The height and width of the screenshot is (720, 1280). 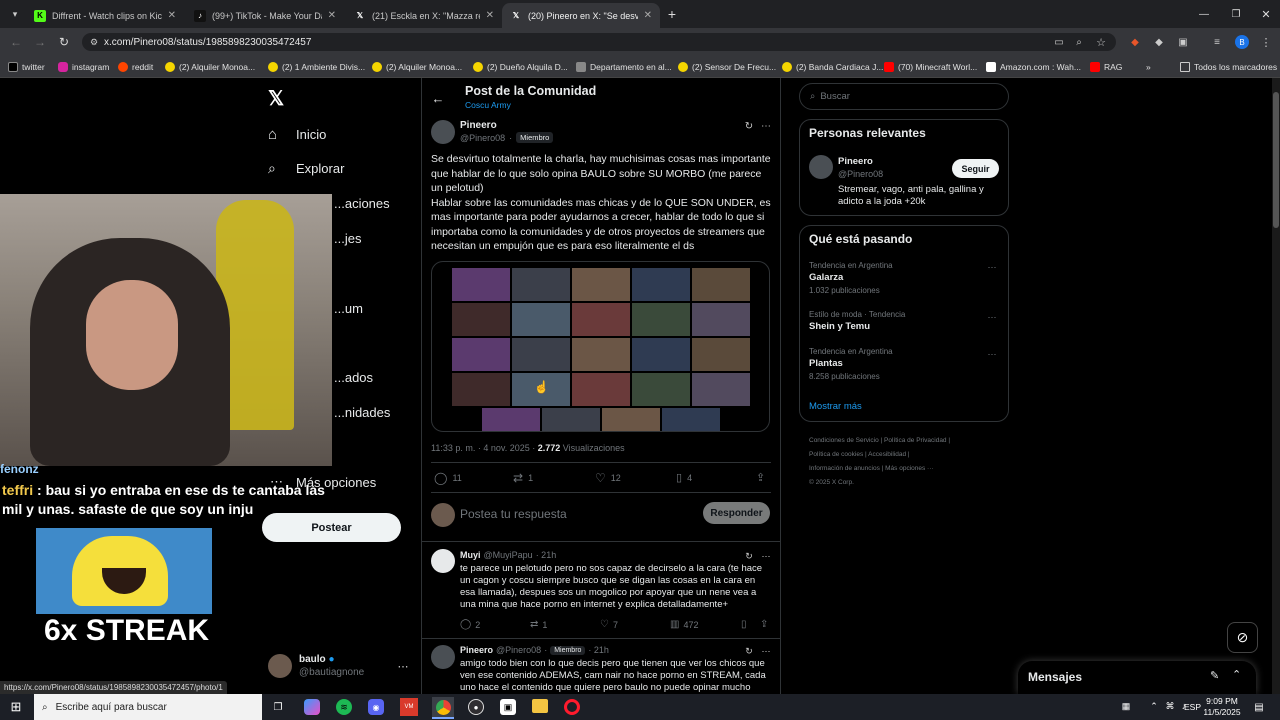 I want to click on author-avatar, so click(x=443, y=132).